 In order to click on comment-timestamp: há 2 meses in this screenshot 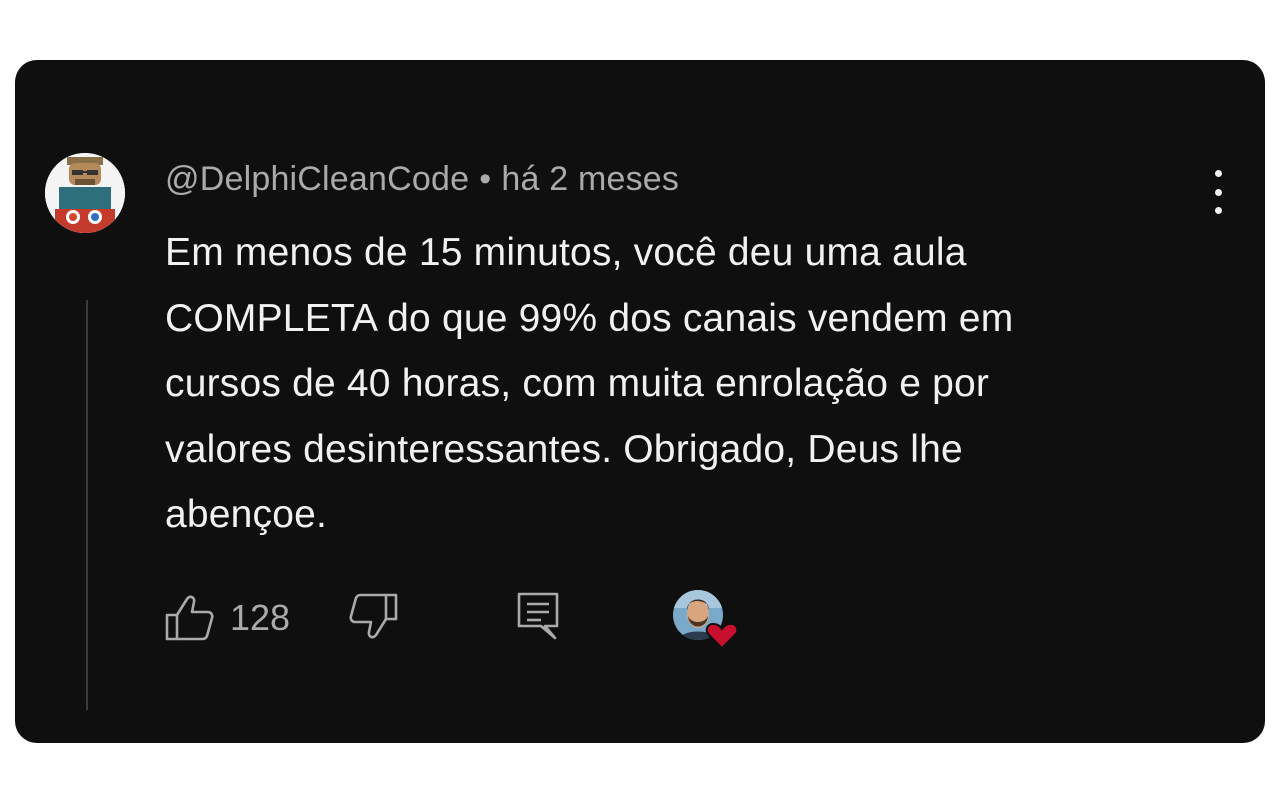, I will do `click(590, 179)`.